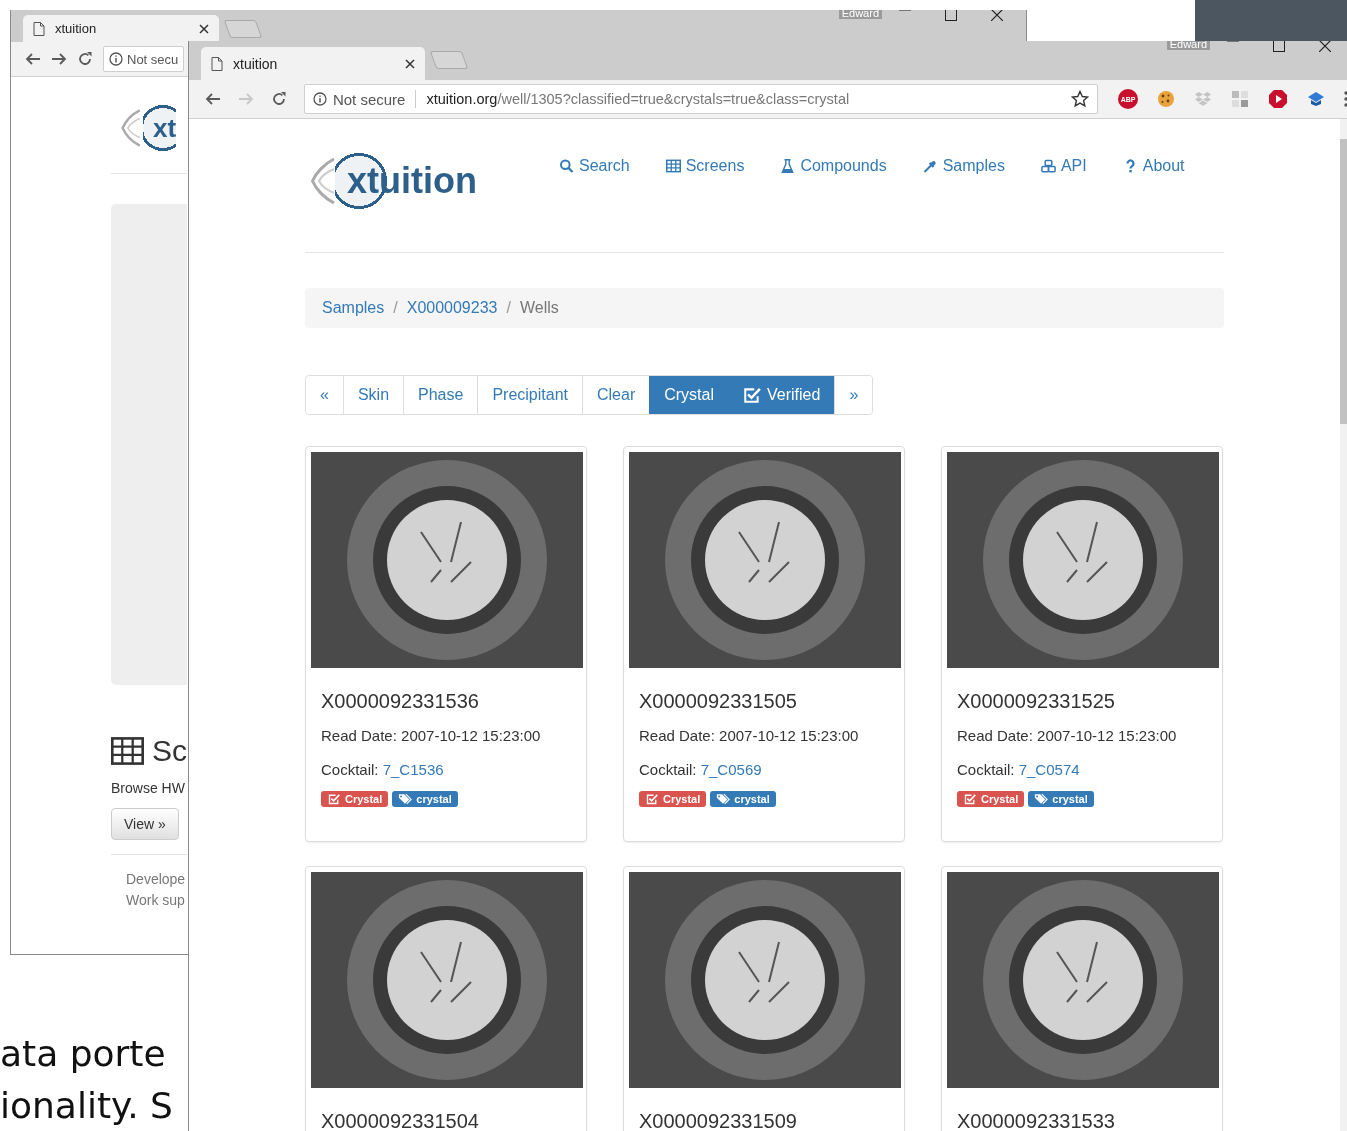 The height and width of the screenshot is (1131, 1347). I want to click on nav-link: API, so click(1063, 166).